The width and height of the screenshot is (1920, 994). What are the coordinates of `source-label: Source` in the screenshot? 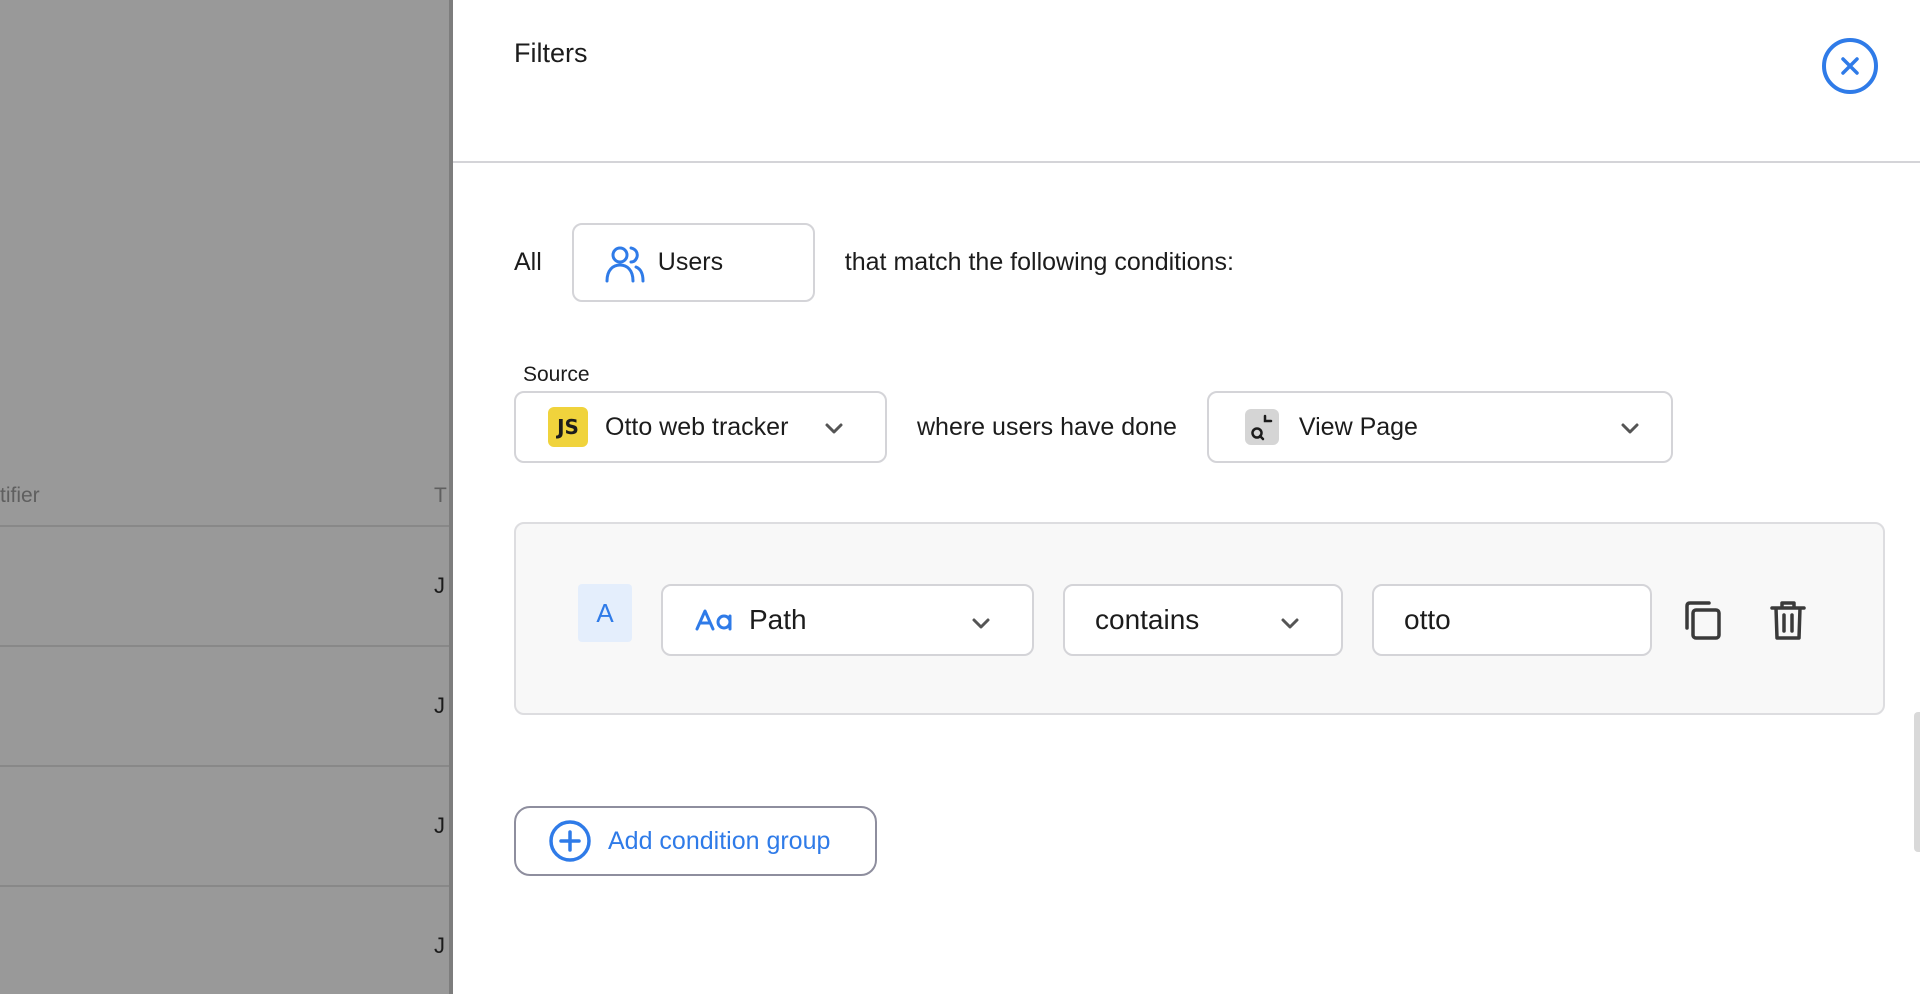 It's located at (556, 374).